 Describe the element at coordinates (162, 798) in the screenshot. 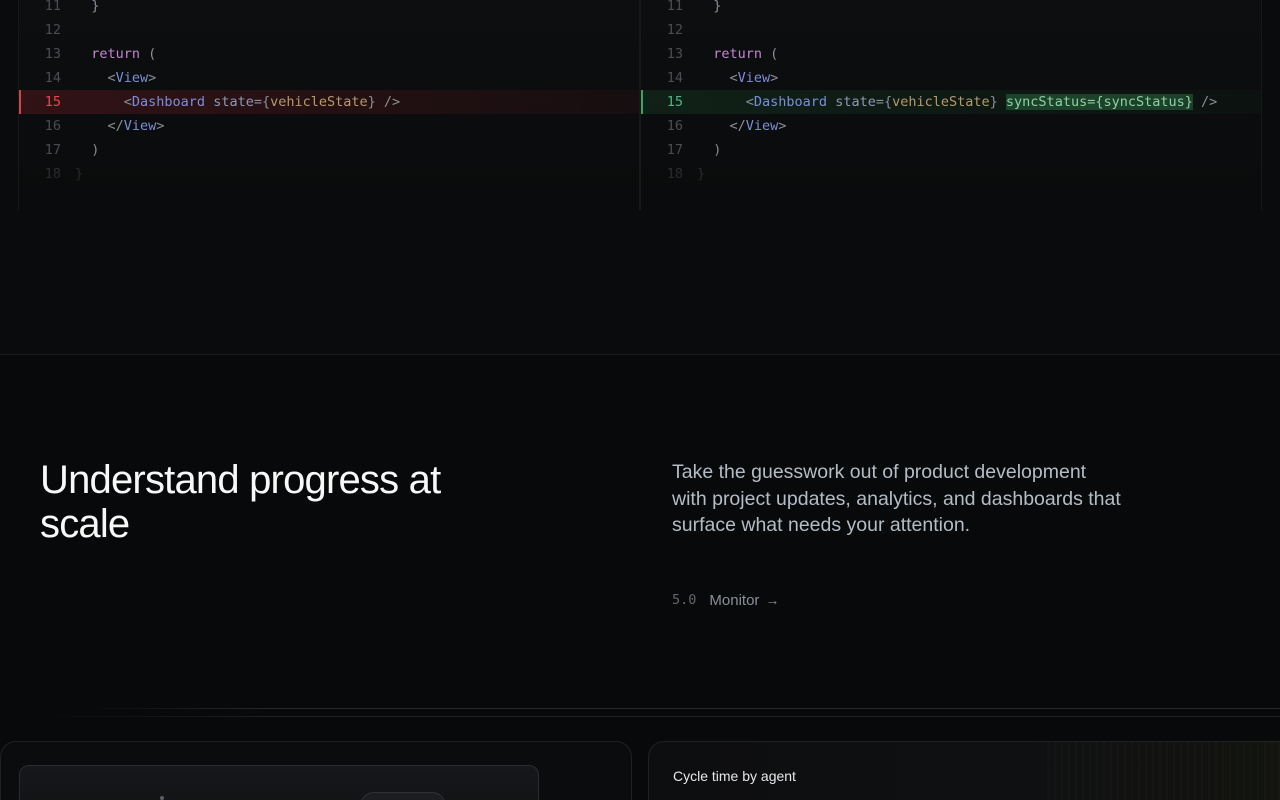

I see `status-dot-icon` at that location.